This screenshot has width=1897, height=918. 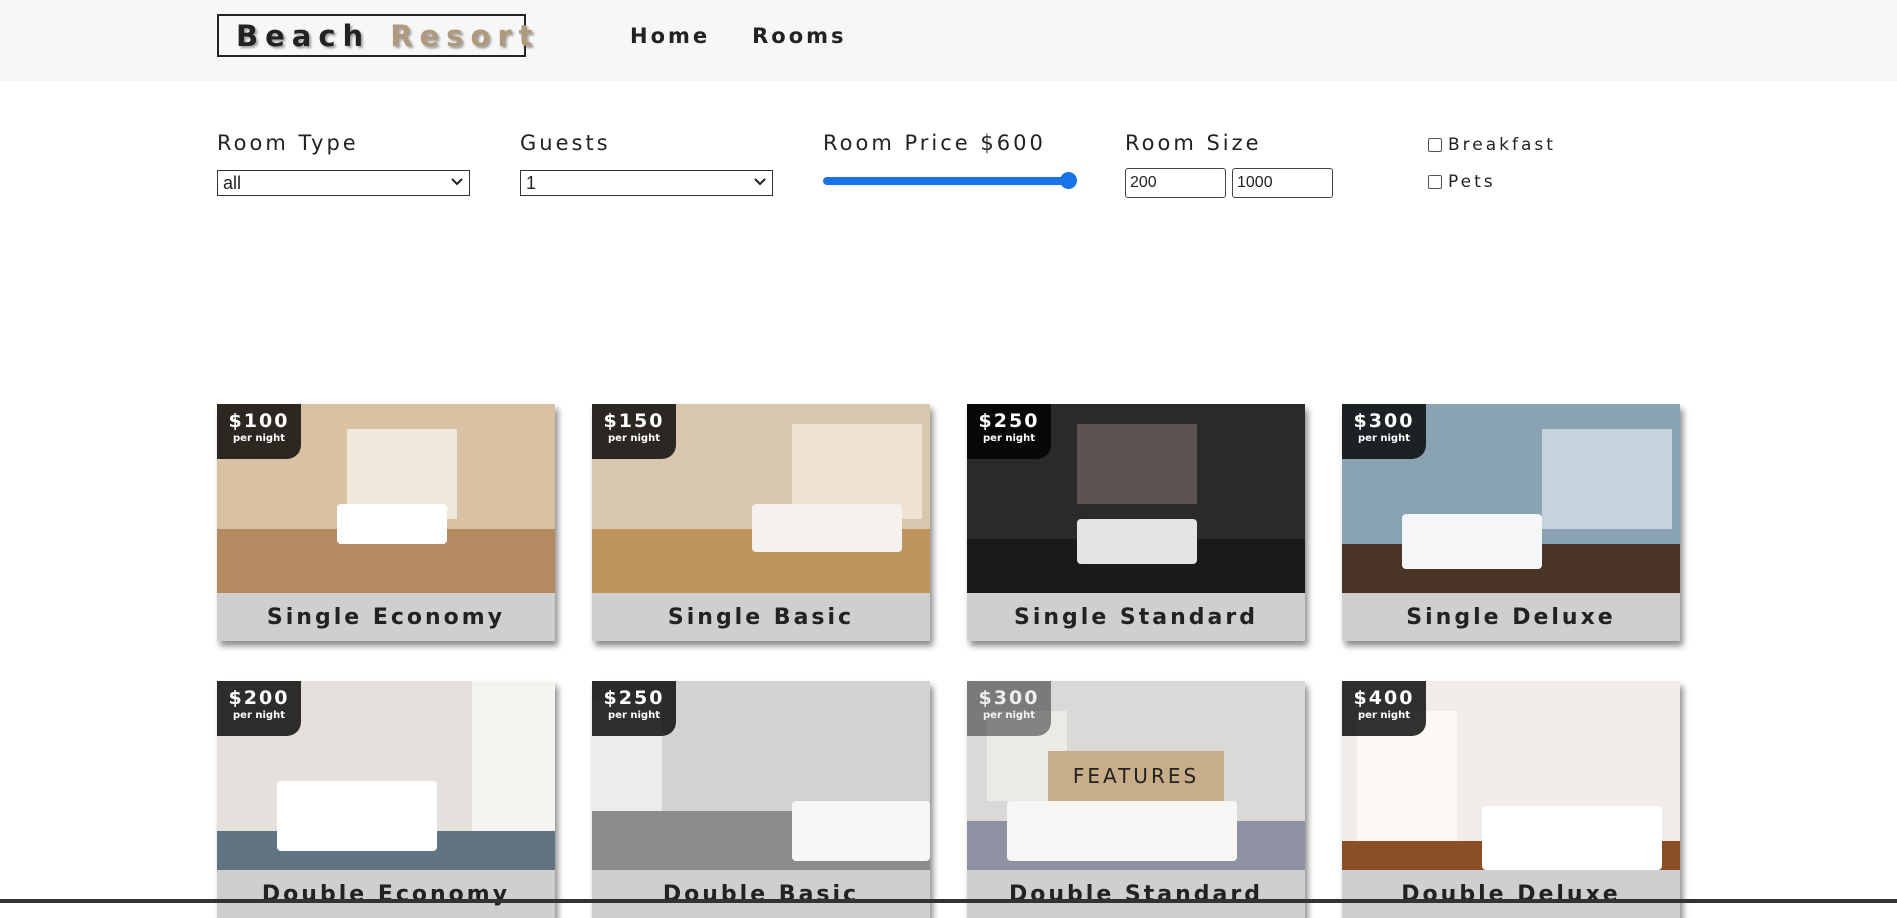 What do you see at coordinates (1282, 183) in the screenshot?
I see `size-max-input: 1000` at bounding box center [1282, 183].